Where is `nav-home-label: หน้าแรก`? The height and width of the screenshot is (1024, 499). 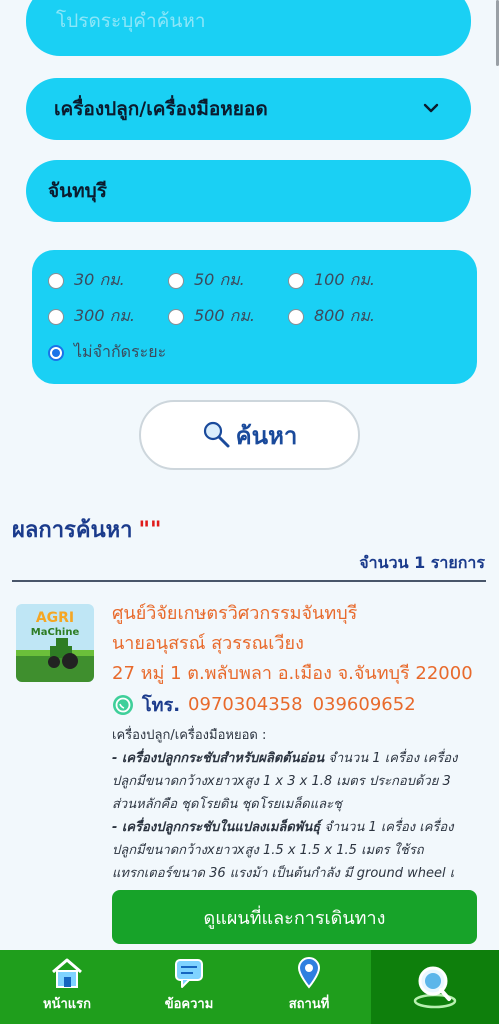 nav-home-label: หน้าแรก is located at coordinates (67, 1004).